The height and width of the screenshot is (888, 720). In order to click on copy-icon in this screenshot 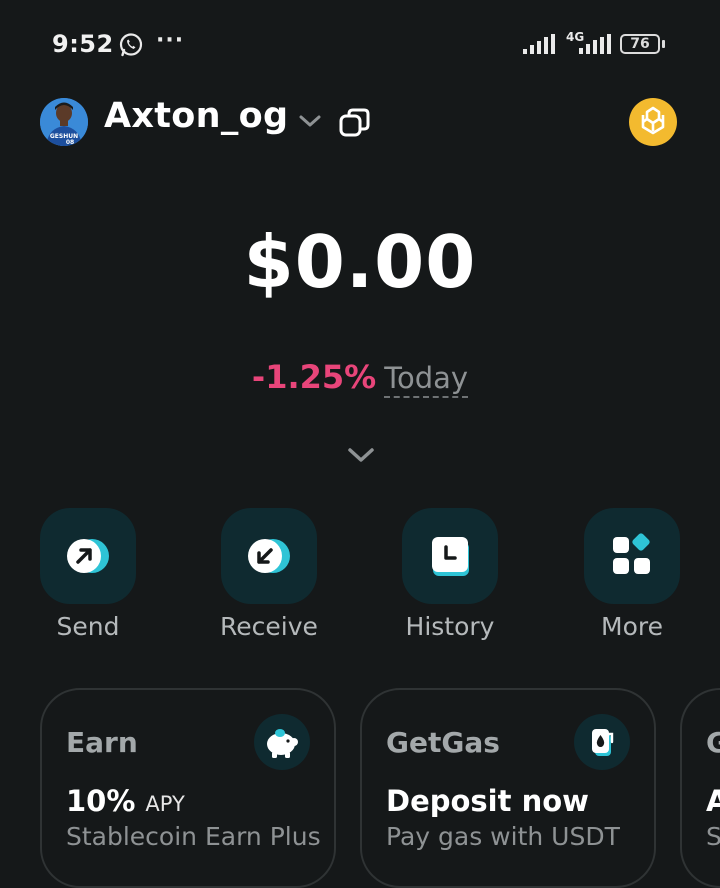, I will do `click(355, 123)`.